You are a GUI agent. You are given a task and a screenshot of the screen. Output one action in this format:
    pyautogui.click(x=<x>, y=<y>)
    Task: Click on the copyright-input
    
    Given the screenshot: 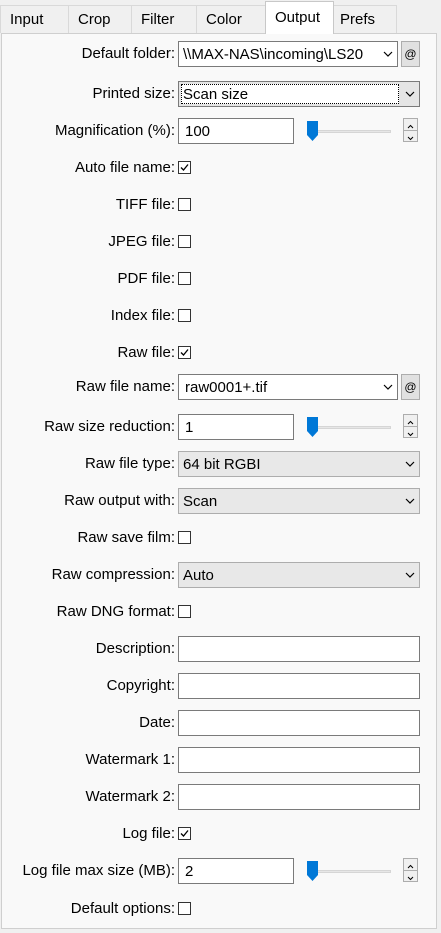 What is the action you would take?
    pyautogui.click(x=299, y=686)
    